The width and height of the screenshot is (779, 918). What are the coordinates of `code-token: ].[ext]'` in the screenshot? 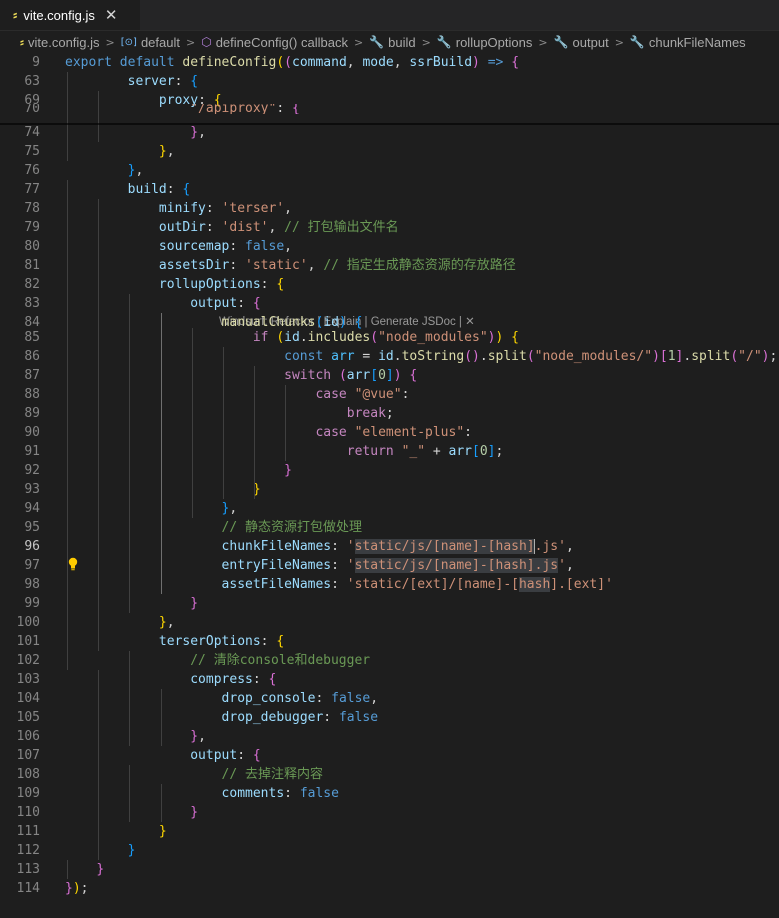 It's located at (581, 584).